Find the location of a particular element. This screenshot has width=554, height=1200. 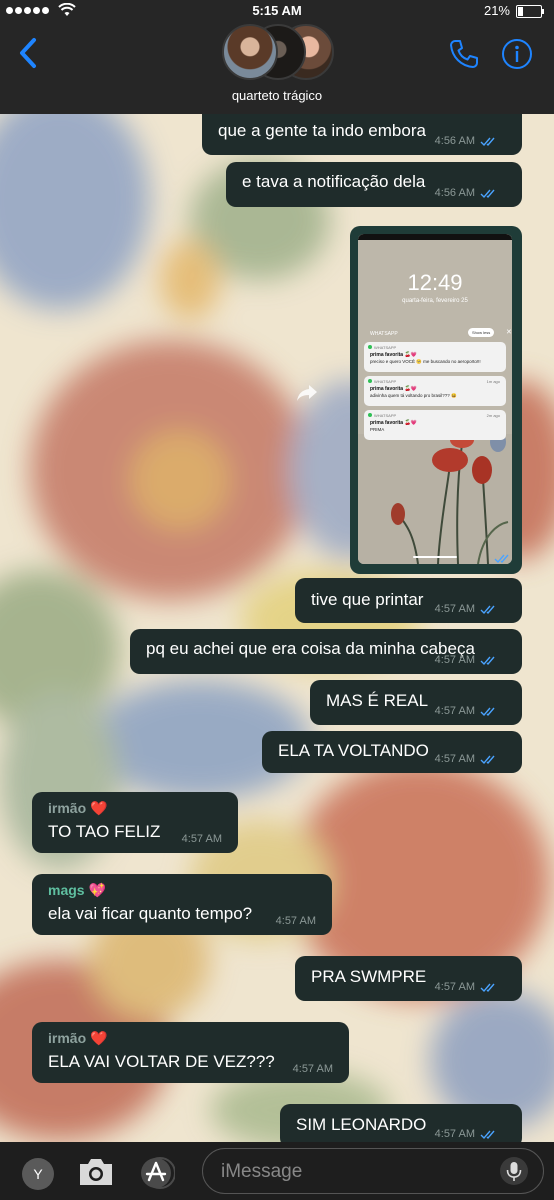

notification-ago: 1m ago is located at coordinates (493, 381).